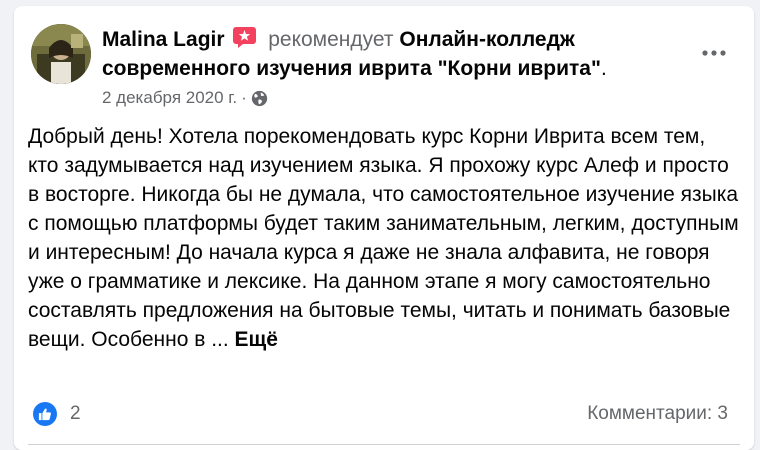 Image resolution: width=760 pixels, height=450 pixels. What do you see at coordinates (61, 54) in the screenshot?
I see `avatar` at bounding box center [61, 54].